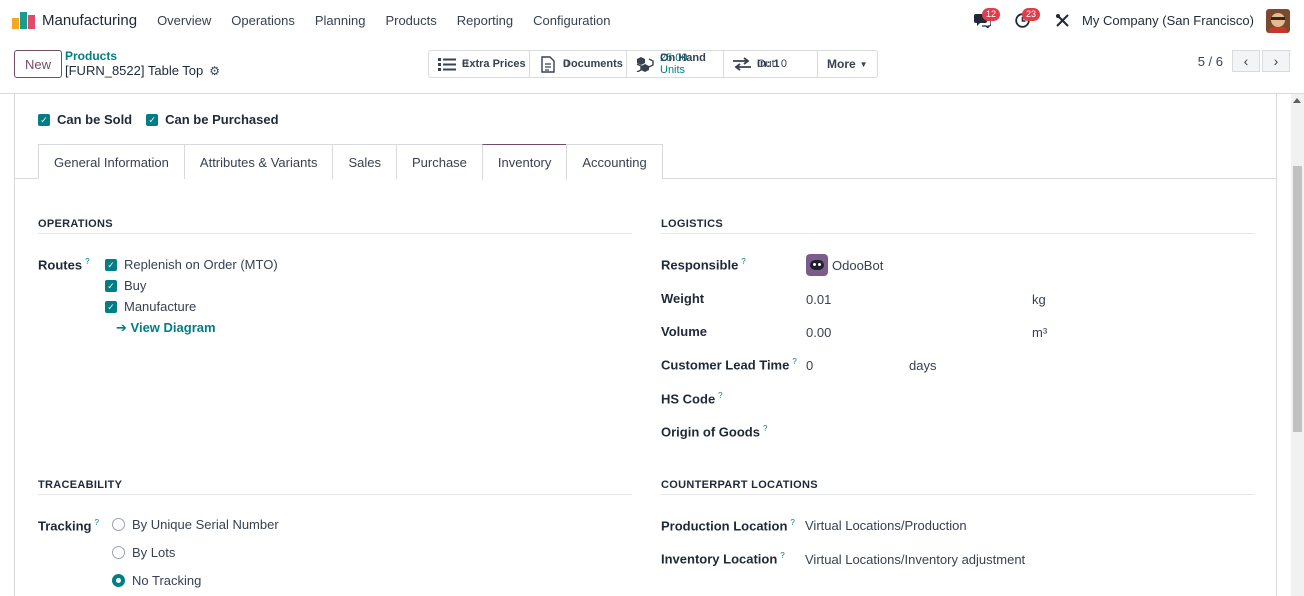  Describe the element at coordinates (958, 494) in the screenshot. I see `counterpart-divider` at that location.